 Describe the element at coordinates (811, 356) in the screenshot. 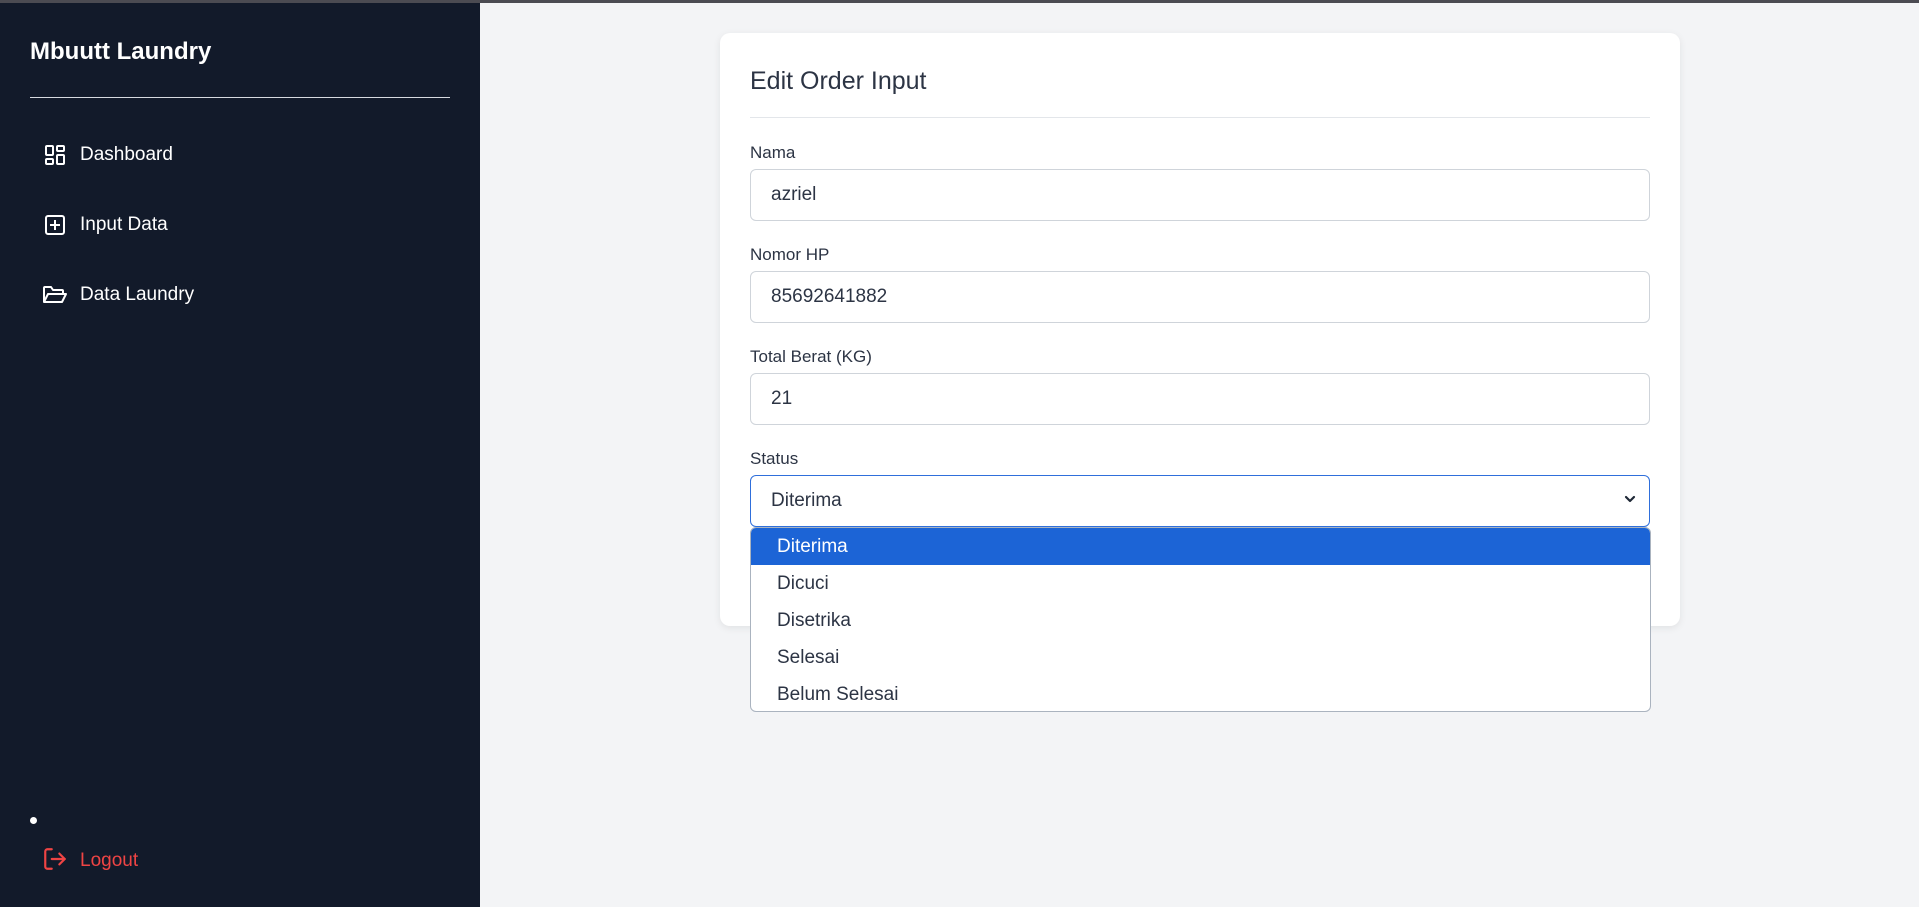

I see `total-berat-label: Total Berat (KG)` at that location.